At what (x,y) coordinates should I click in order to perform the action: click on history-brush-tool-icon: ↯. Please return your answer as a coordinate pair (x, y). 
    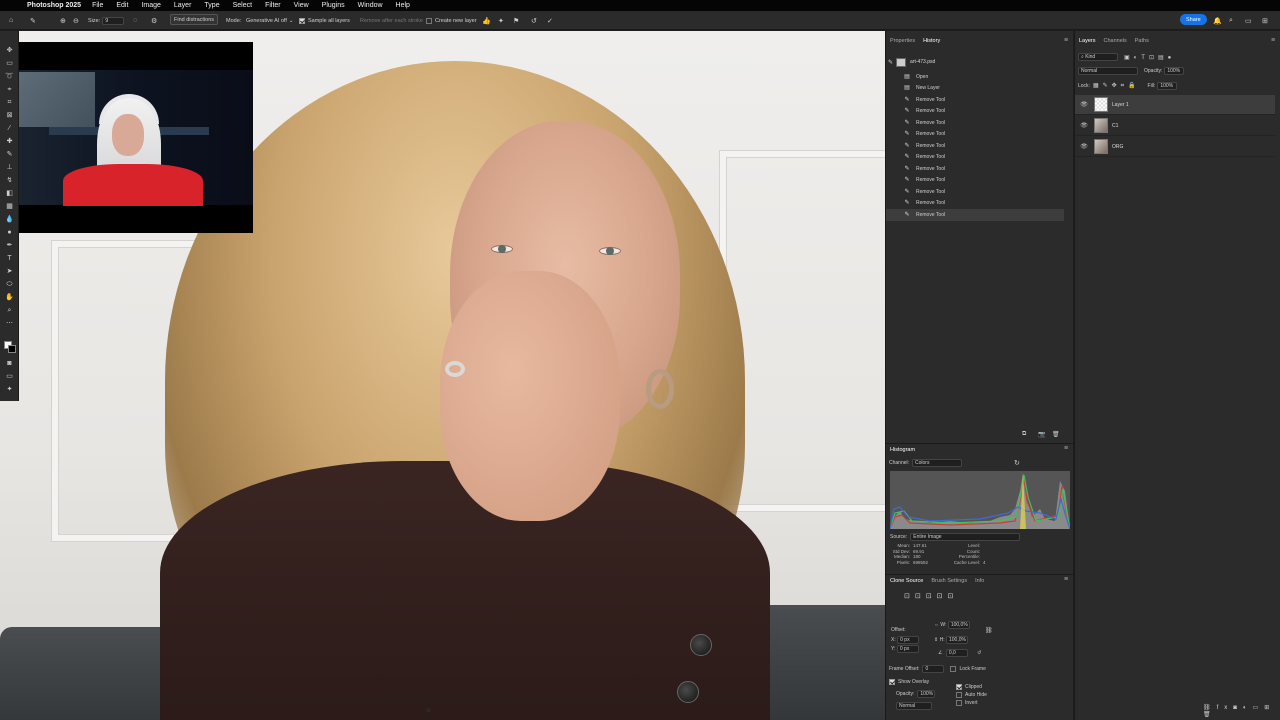
    Looking at the image, I should click on (9, 180).